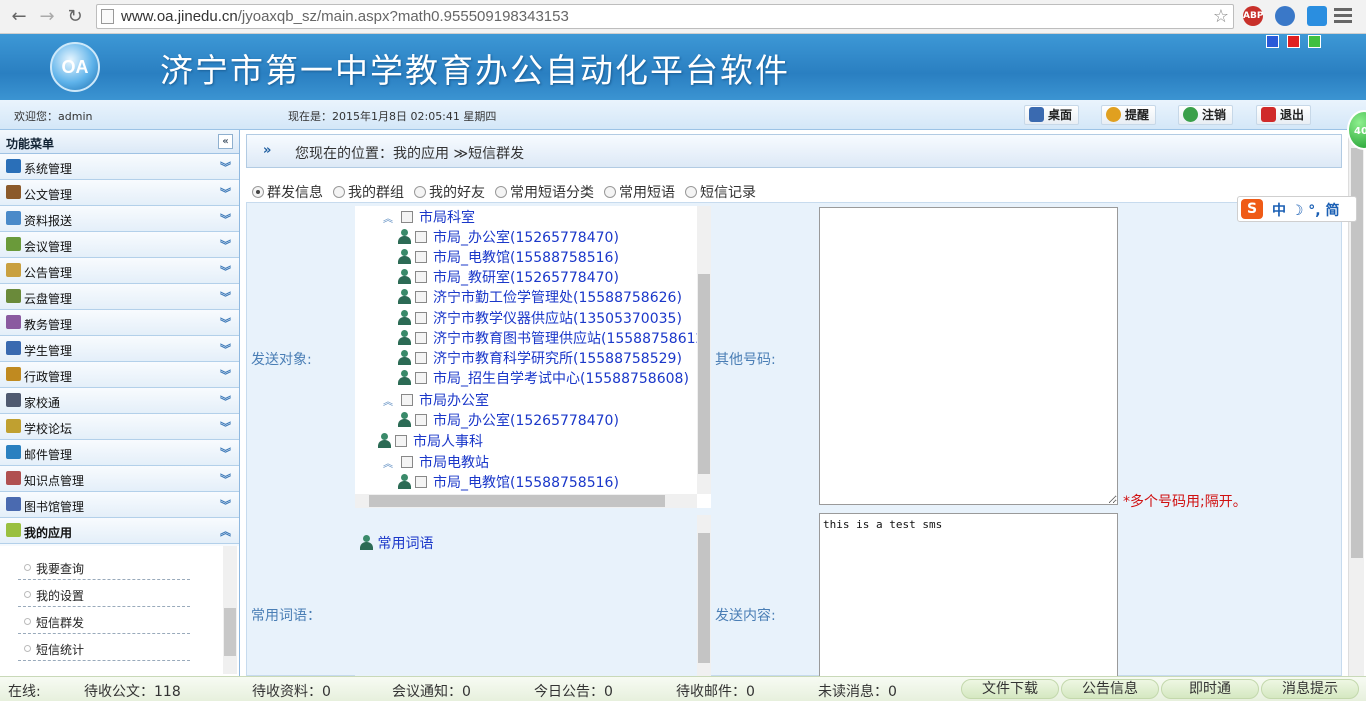 This screenshot has height=701, width=1366. What do you see at coordinates (119, 297) in the screenshot?
I see `sidebar-item: 云盘管理 ︾` at bounding box center [119, 297].